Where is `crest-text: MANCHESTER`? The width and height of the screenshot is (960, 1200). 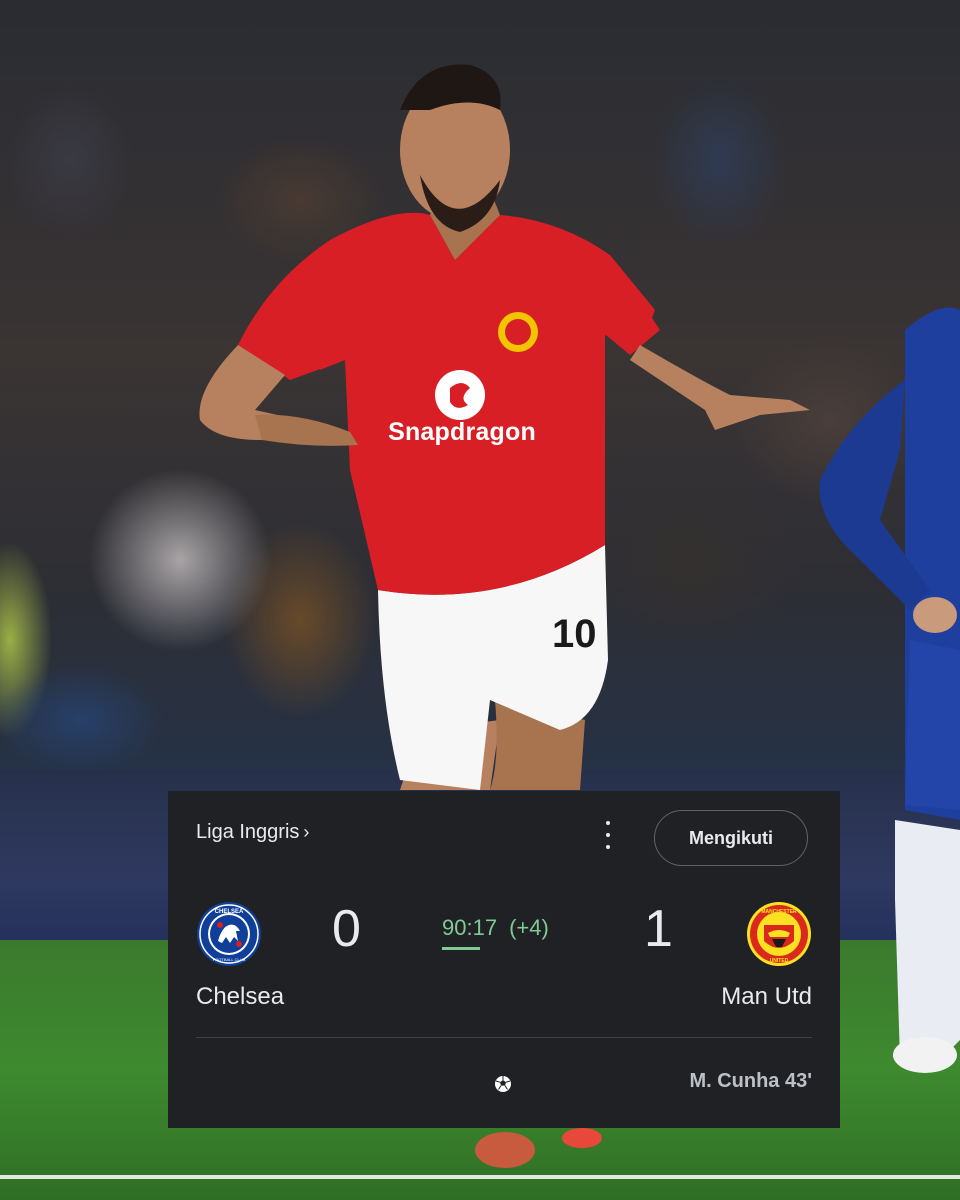 crest-text: MANCHESTER is located at coordinates (779, 912).